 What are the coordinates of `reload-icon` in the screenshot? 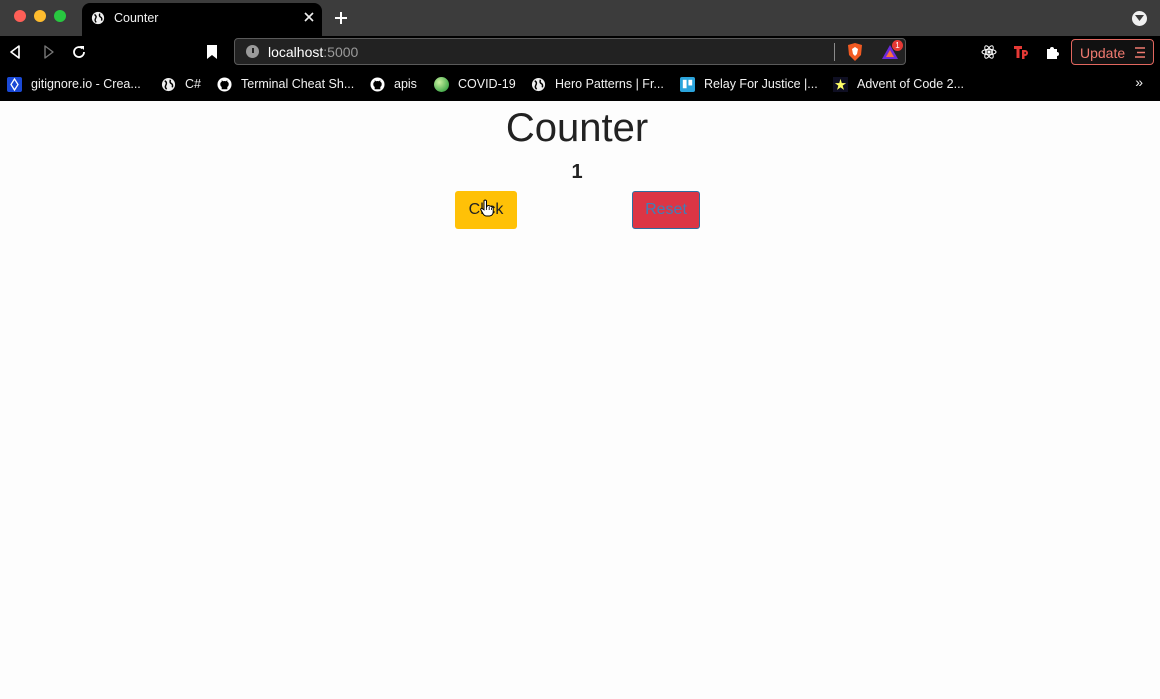 It's located at (79, 52).